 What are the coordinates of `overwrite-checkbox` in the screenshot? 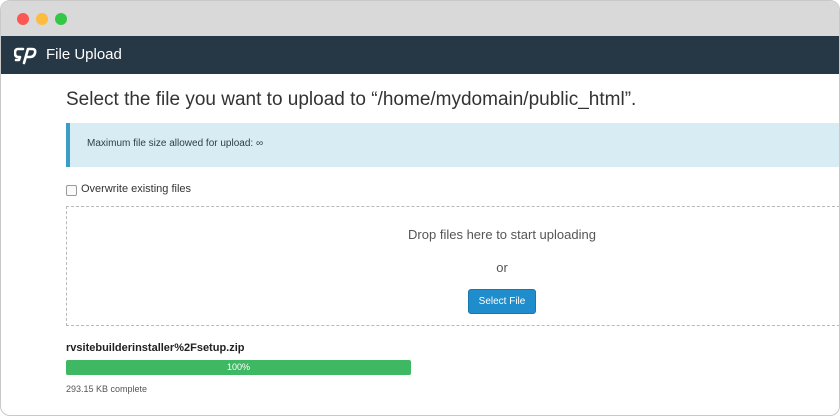 It's located at (71, 190).